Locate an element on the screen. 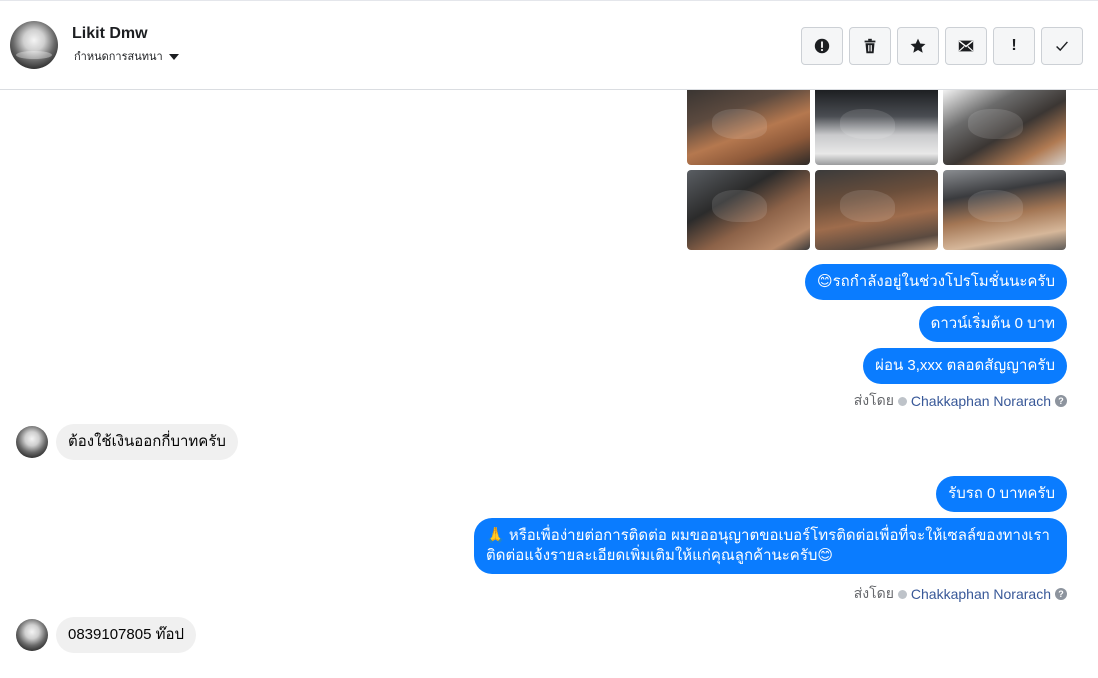 The image size is (1098, 678). envelope-icon is located at coordinates (966, 46).